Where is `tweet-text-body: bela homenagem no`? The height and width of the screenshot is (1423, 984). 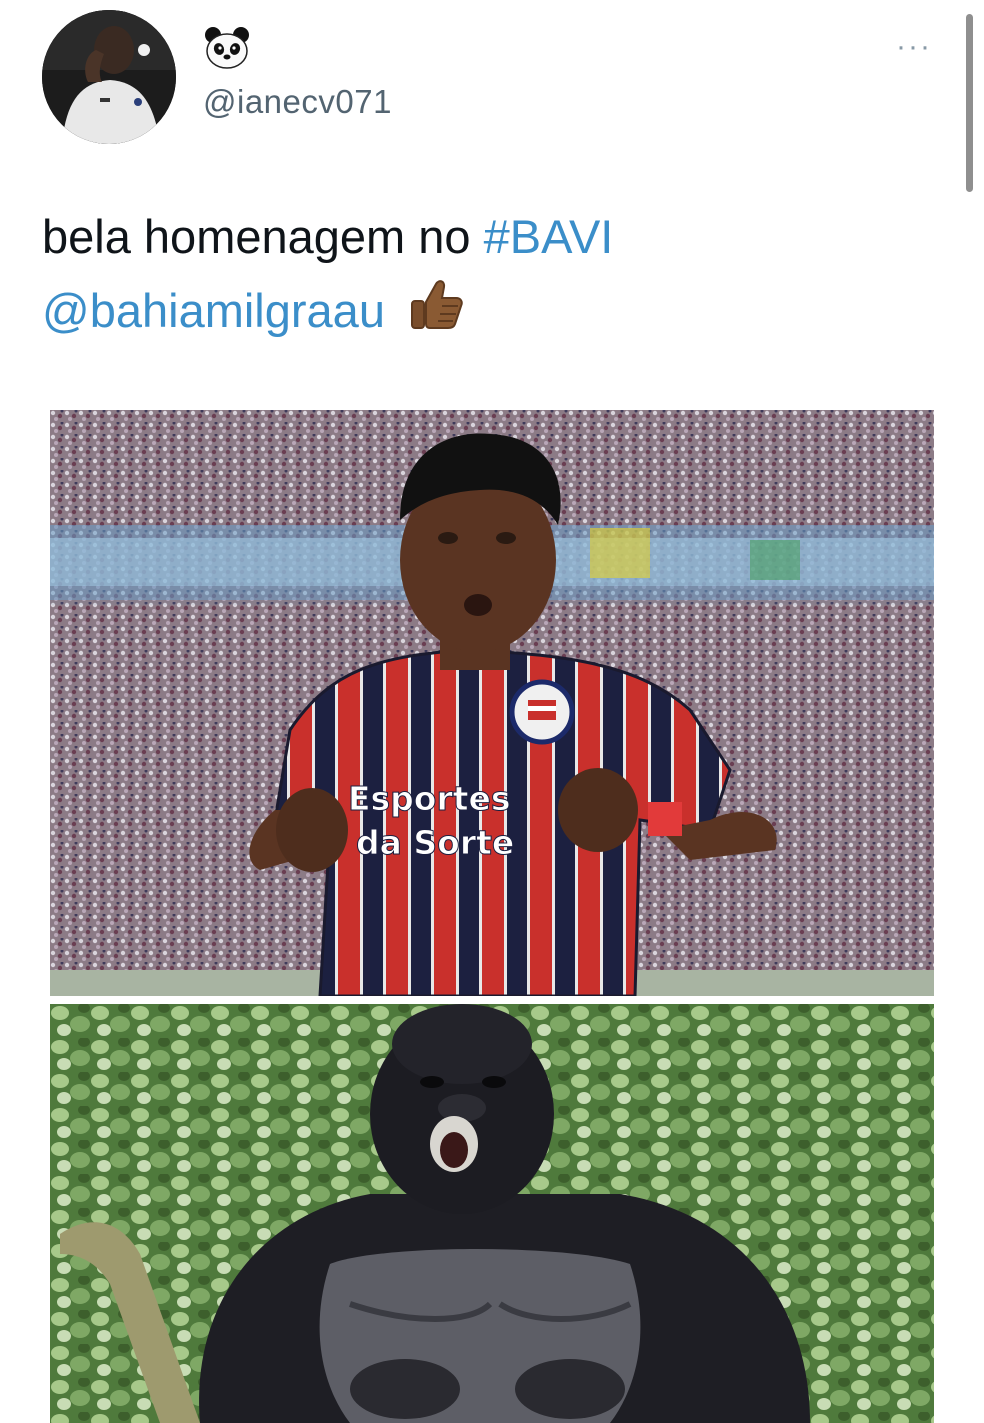
tweet-text-body: bela homenagem no is located at coordinates (263, 236).